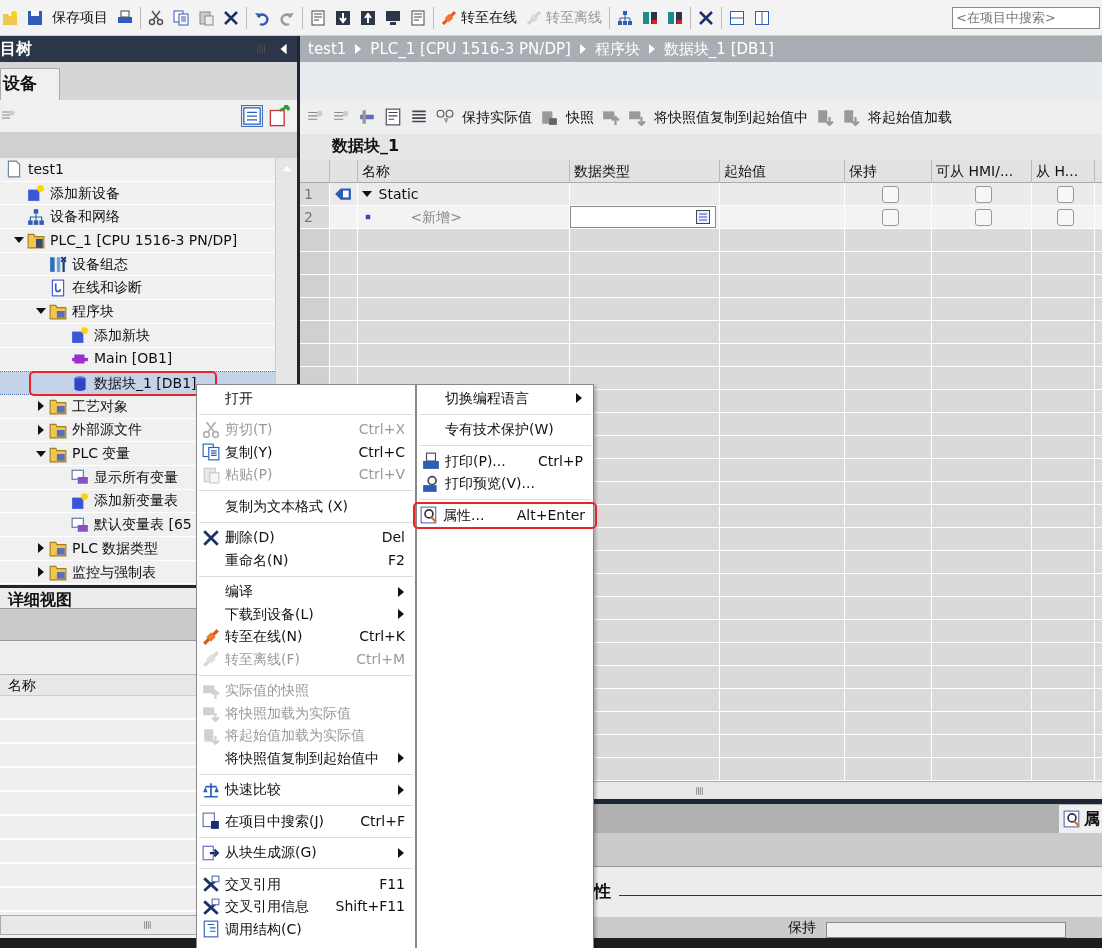 This screenshot has height=948, width=1102. Describe the element at coordinates (211, 821) in the screenshot. I see `search-icon` at that location.